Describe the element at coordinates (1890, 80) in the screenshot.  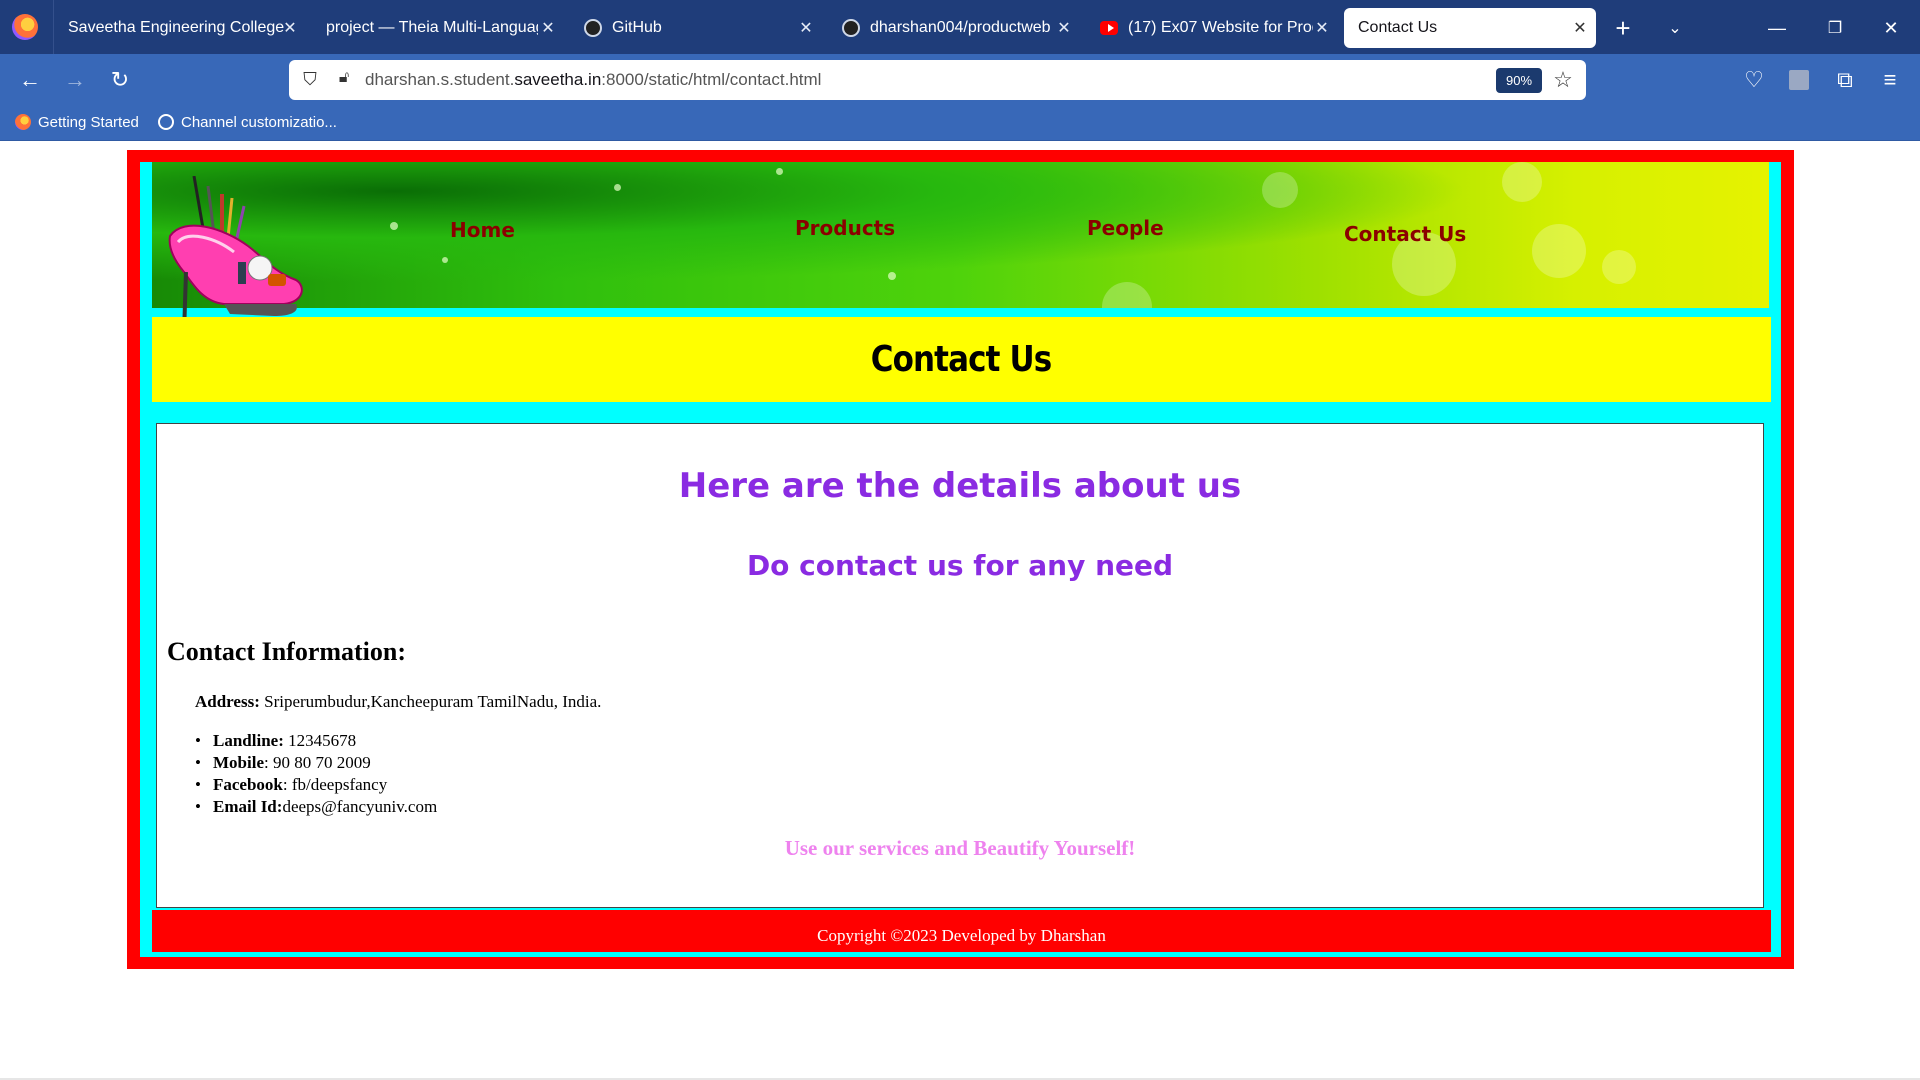
I see `app-menu-icon: ≡` at that location.